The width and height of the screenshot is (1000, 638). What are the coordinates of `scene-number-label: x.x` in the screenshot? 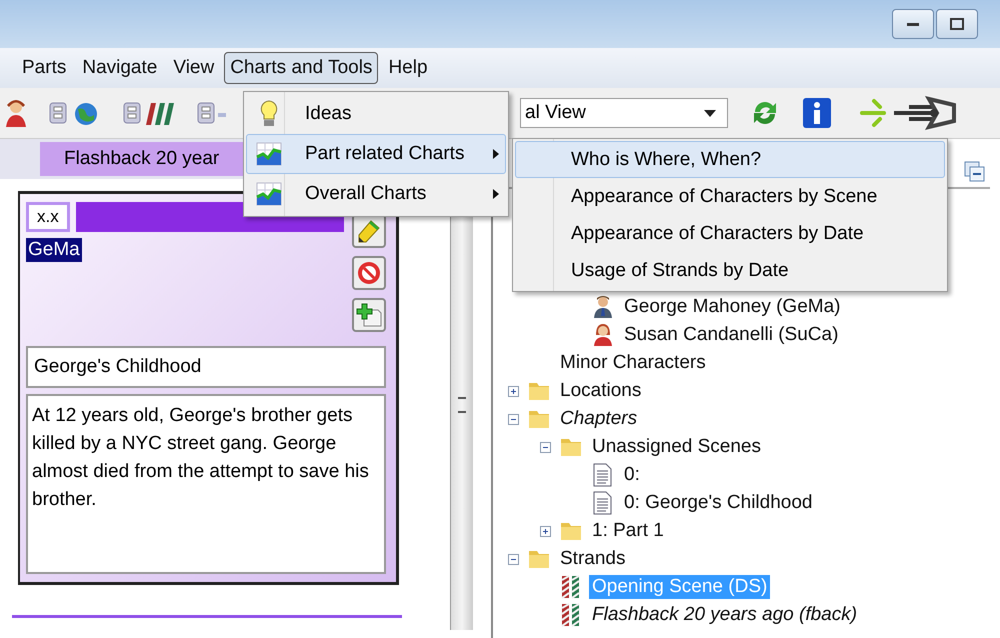 It's located at (48, 217).